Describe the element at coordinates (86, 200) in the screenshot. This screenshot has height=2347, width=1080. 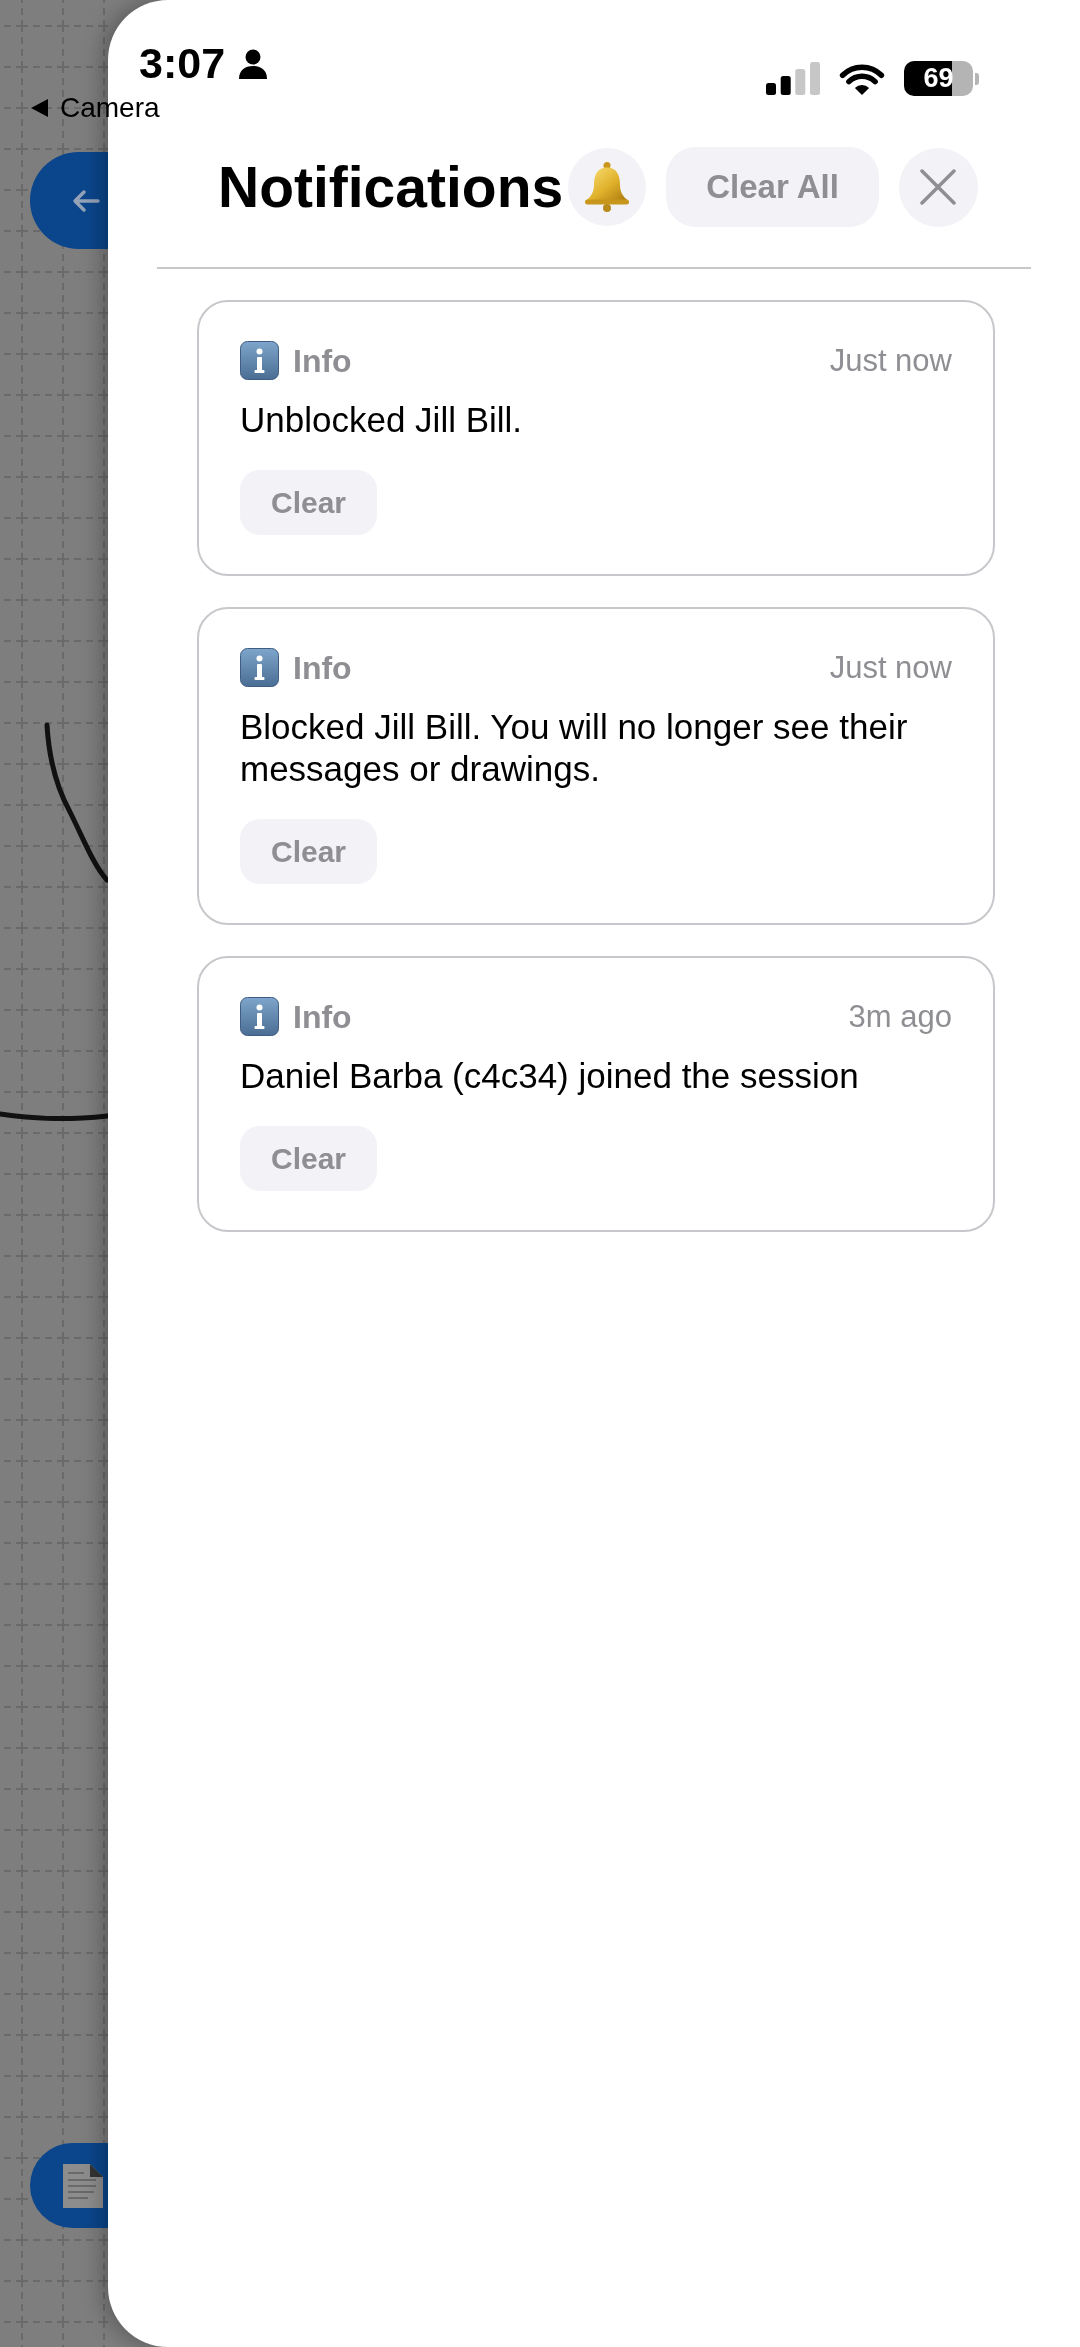
I see `arrow-left-icon` at that location.